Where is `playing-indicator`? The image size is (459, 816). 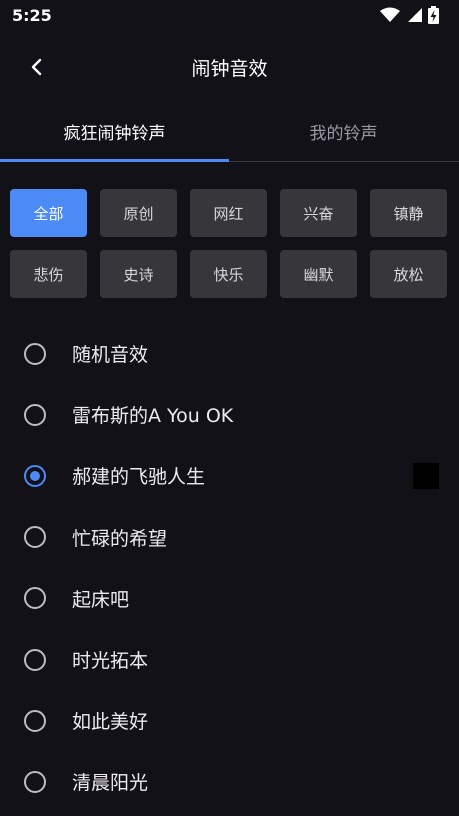 playing-indicator is located at coordinates (426, 475).